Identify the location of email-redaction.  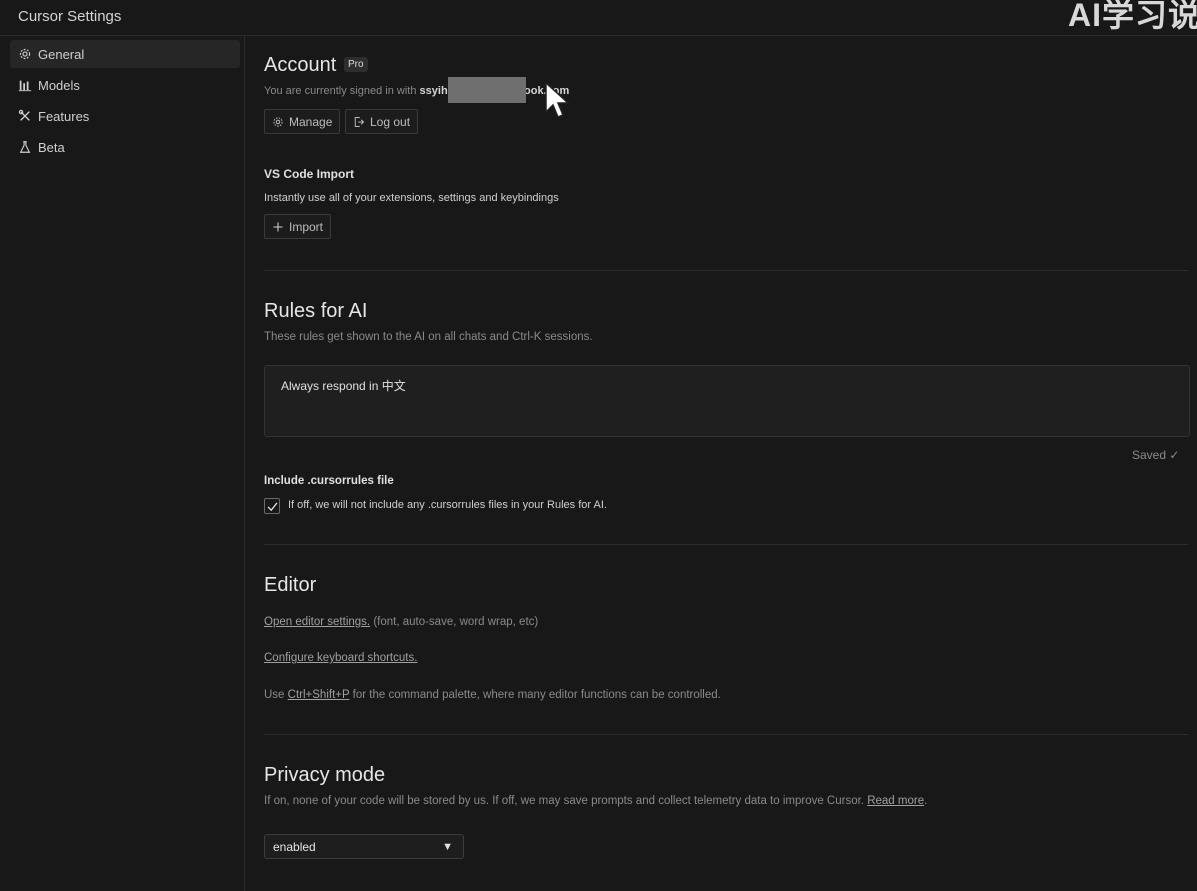
(487, 90).